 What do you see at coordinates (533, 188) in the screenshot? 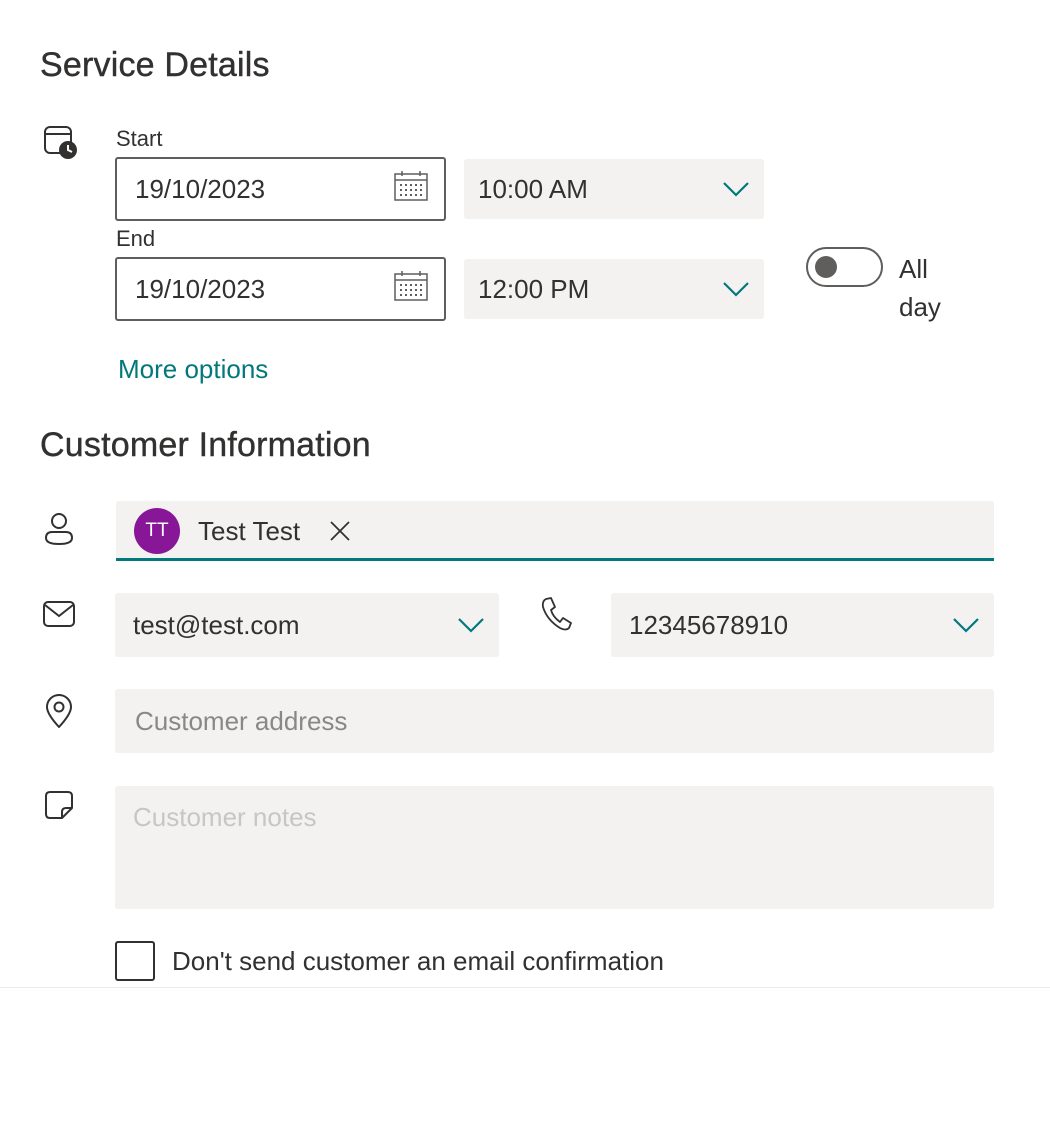
I see `start-time-value: 10:00 AM` at bounding box center [533, 188].